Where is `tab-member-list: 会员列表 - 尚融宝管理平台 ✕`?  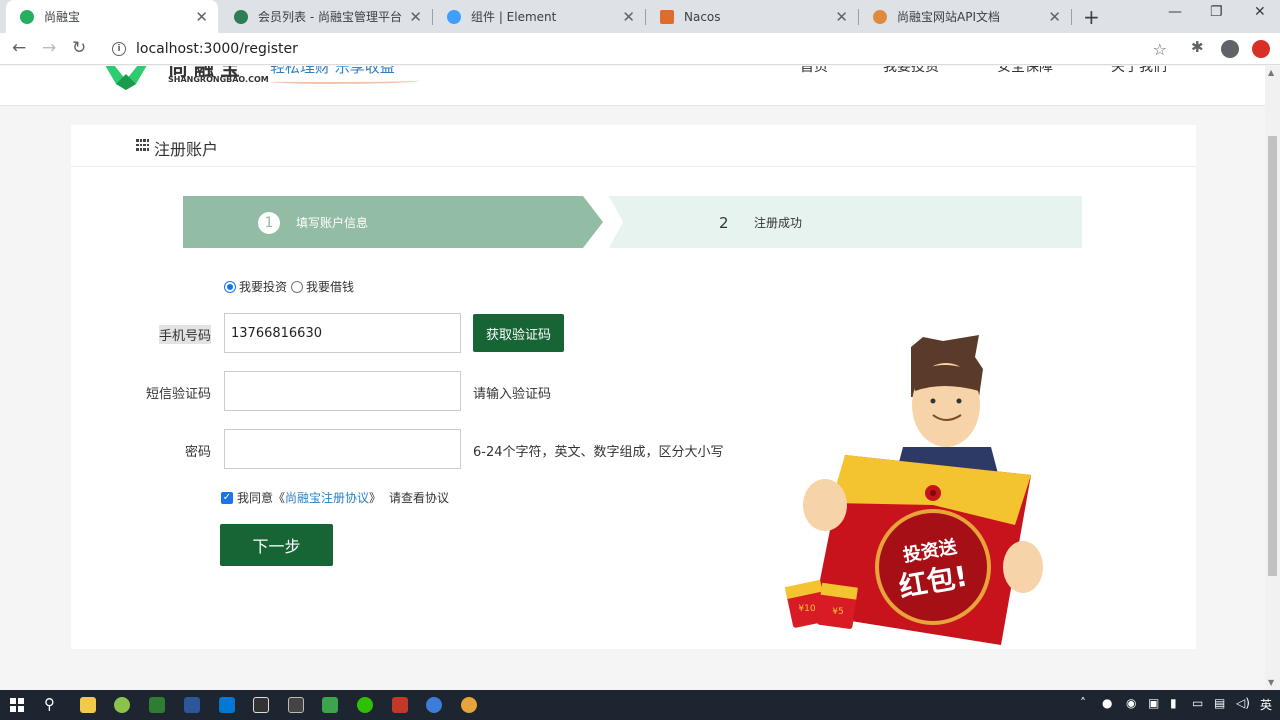
tab-member-list: 会员列表 - 尚融宝管理平台 ✕ is located at coordinates (326, 16).